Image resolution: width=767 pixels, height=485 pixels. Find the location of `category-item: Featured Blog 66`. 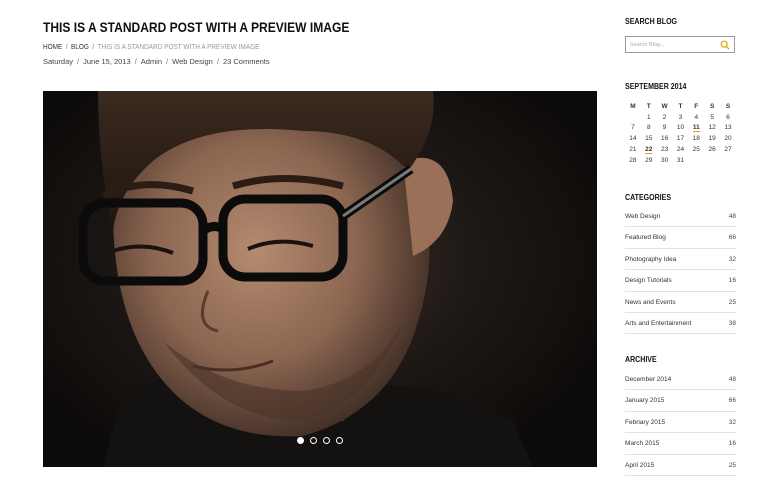

category-item: Featured Blog 66 is located at coordinates (680, 238).